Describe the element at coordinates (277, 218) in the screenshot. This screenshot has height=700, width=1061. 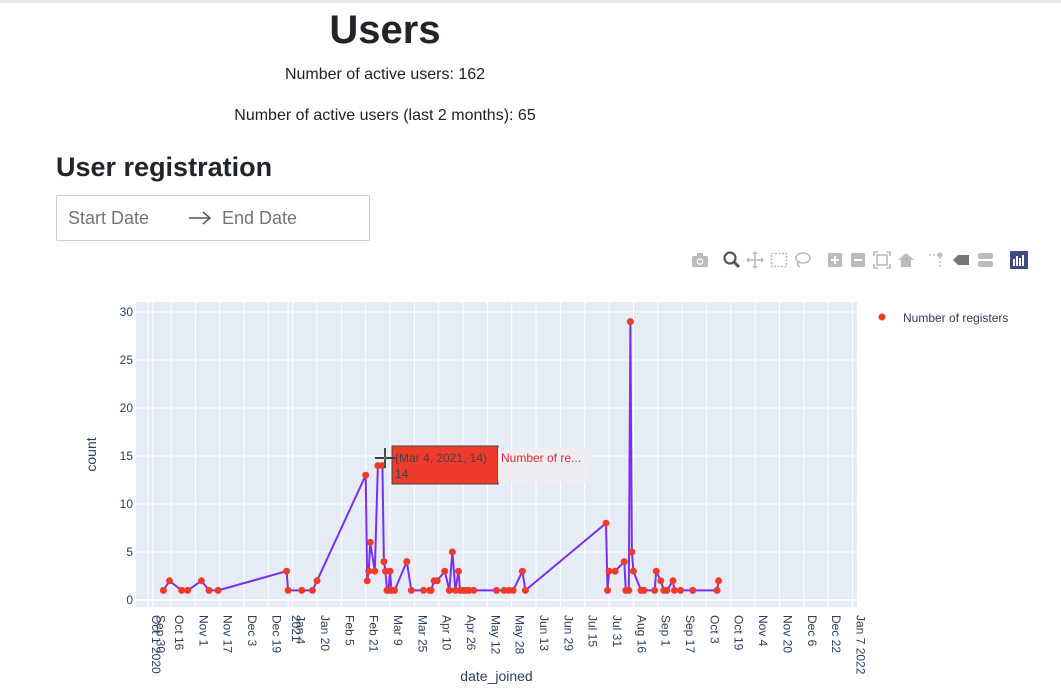
I see `end-date-input` at that location.